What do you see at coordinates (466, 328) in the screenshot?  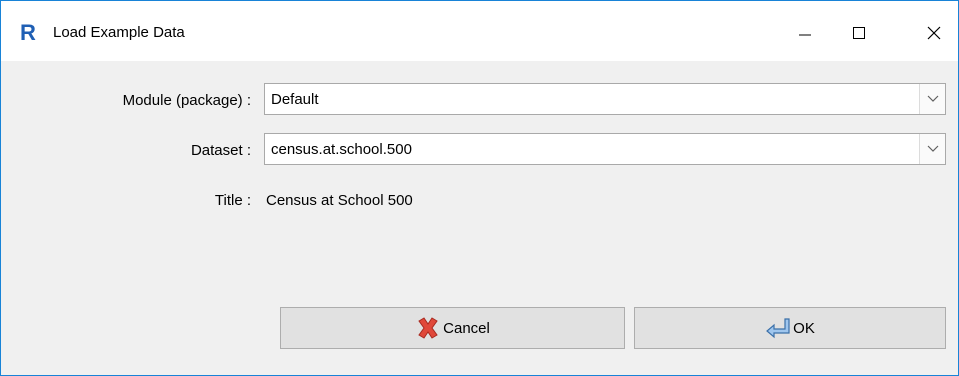 I see `cancel-button-label: Cancel` at bounding box center [466, 328].